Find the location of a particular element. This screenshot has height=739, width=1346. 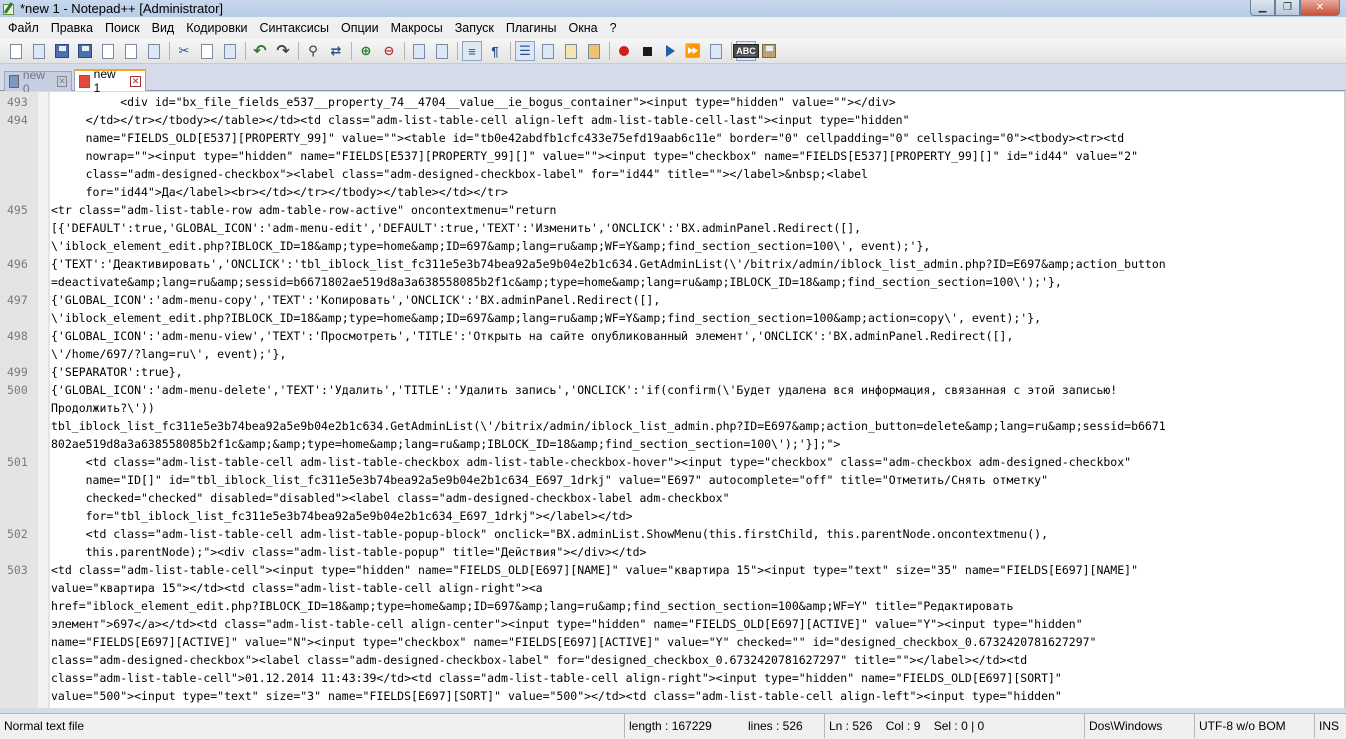

close-all-icon is located at coordinates (131, 51).